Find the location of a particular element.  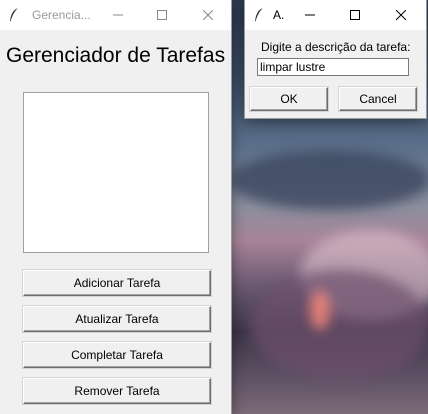

add-task-button: Adicionar Tarefa is located at coordinates (117, 283).